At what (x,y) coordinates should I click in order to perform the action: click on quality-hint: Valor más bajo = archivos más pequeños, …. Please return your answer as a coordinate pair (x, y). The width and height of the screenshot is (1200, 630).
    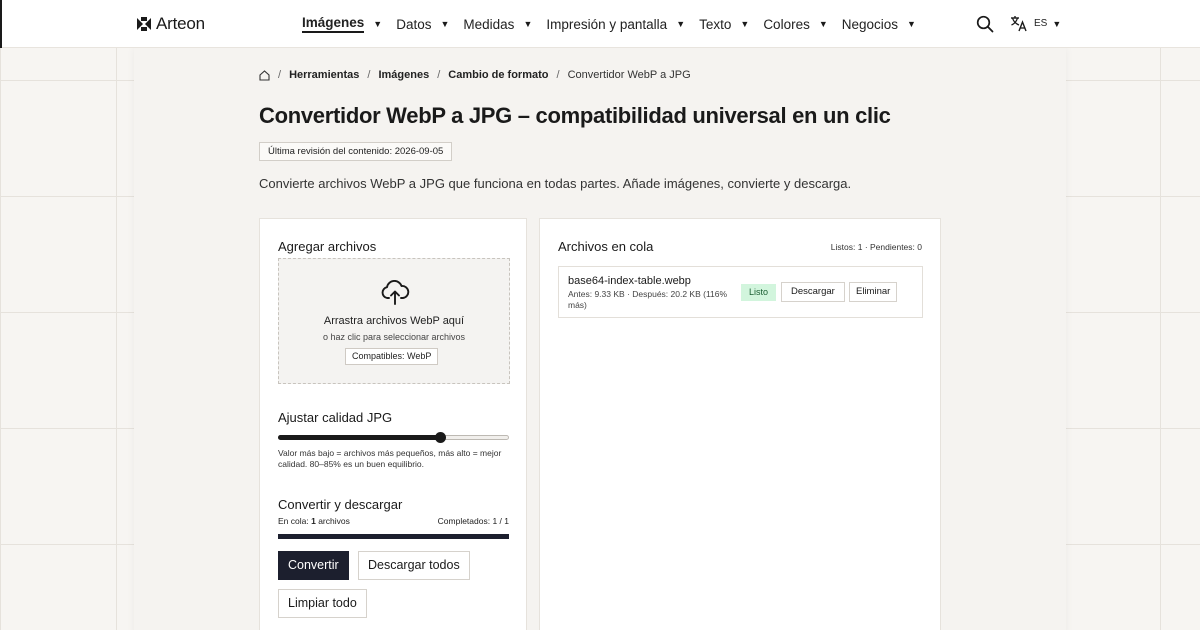
    Looking at the image, I should click on (390, 458).